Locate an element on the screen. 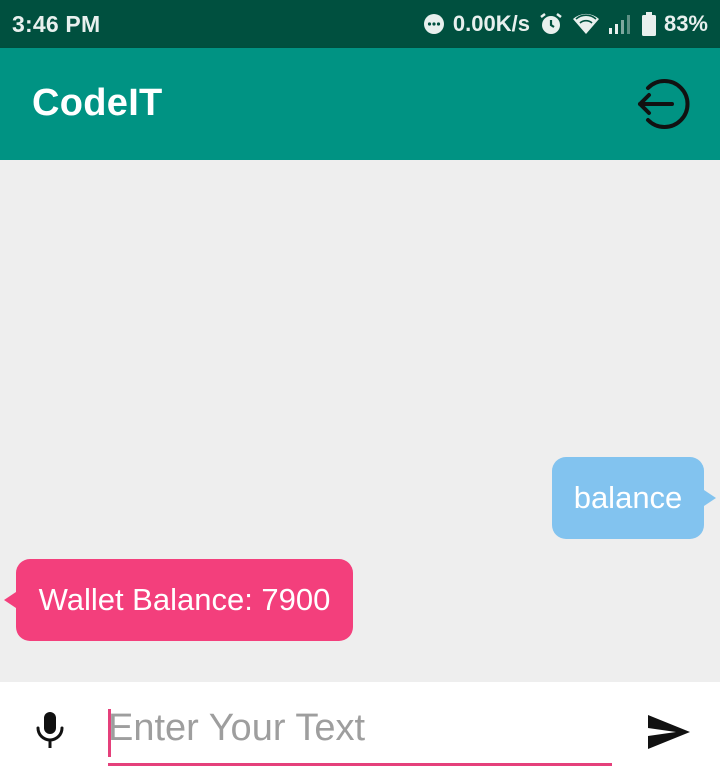 The width and height of the screenshot is (720, 776). battery-icon is located at coordinates (648, 24).